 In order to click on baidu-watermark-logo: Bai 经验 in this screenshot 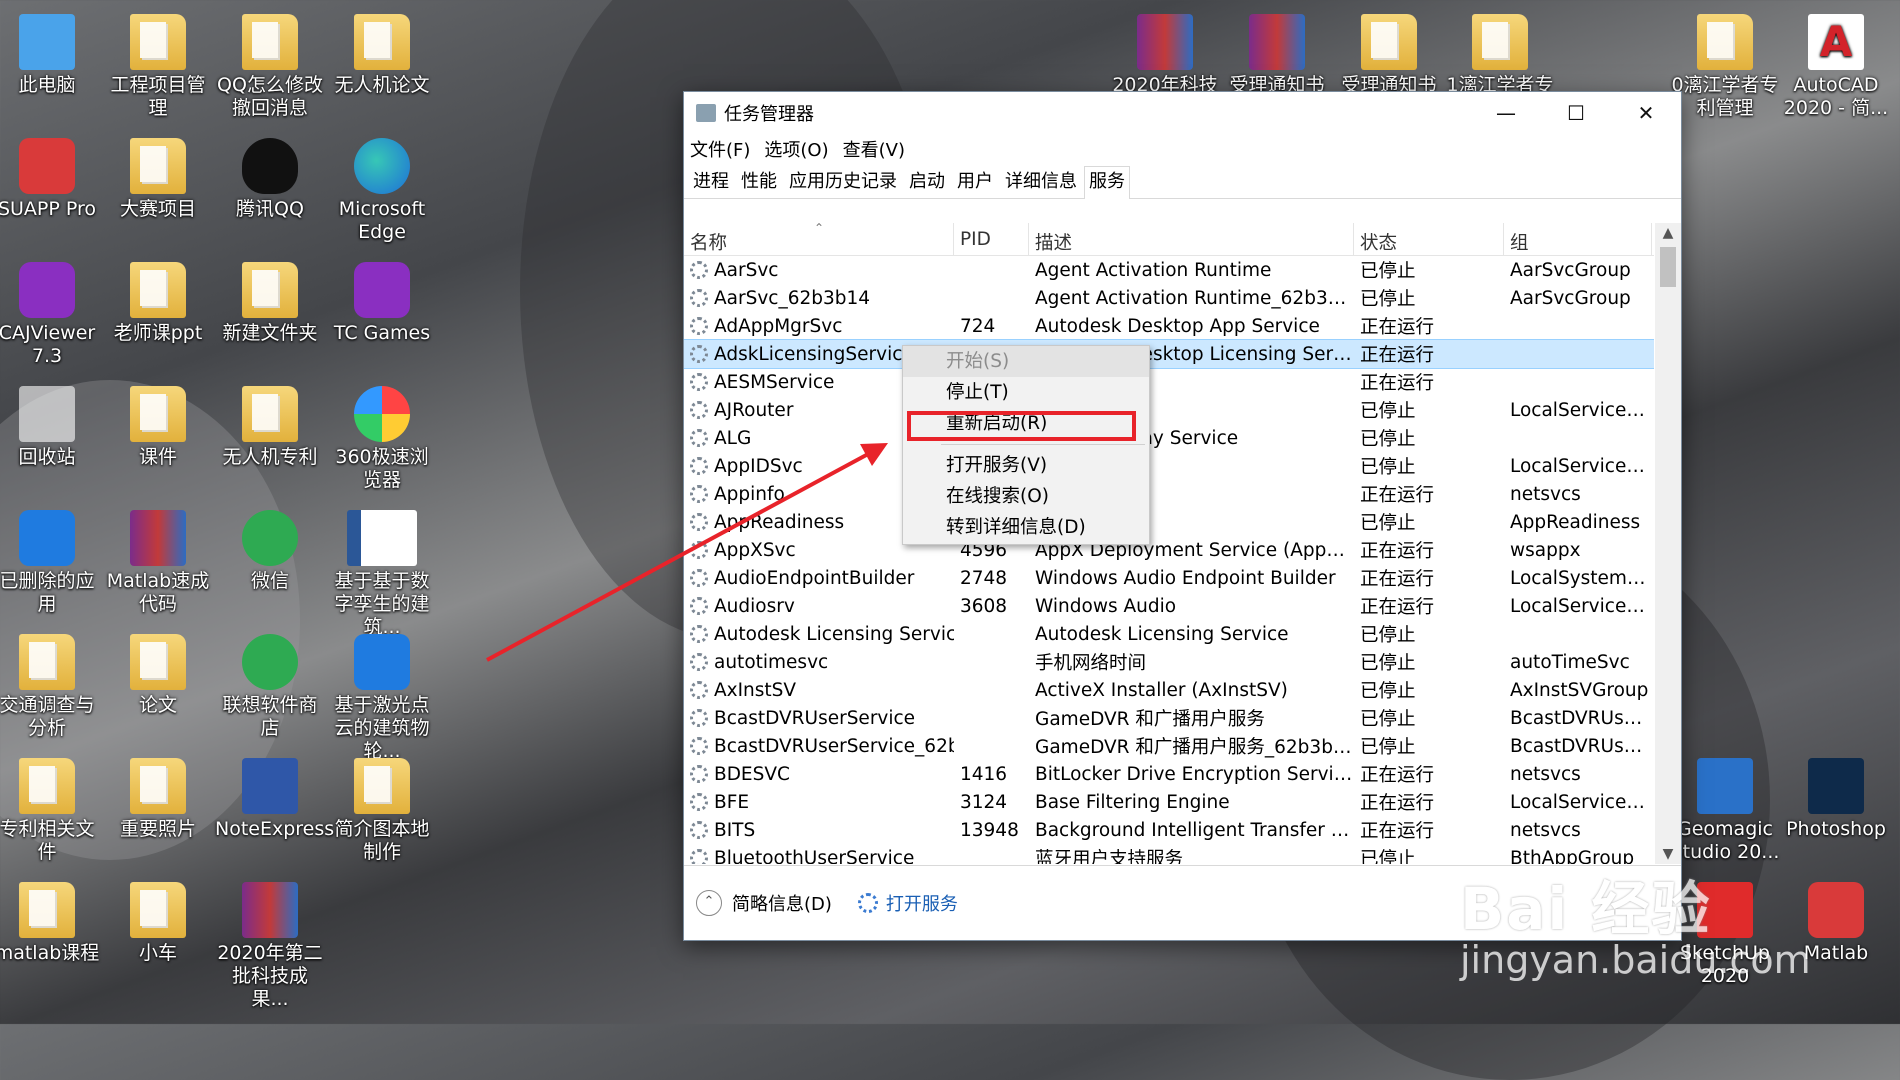, I will do `click(1586, 909)`.